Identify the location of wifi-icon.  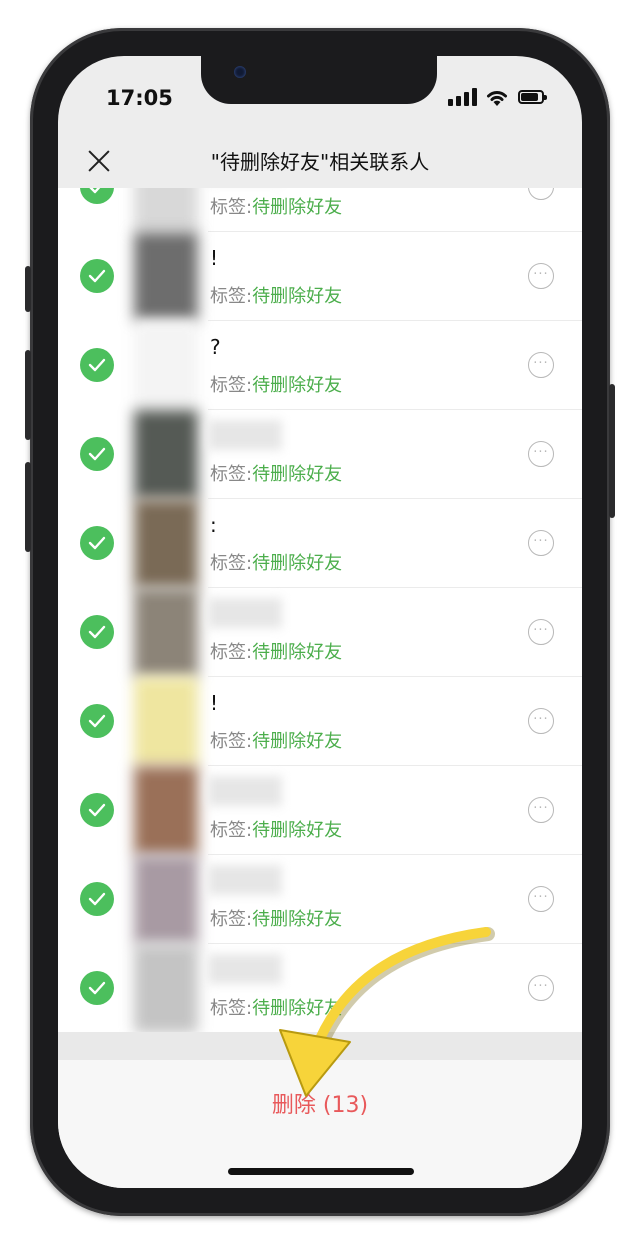
(497, 98).